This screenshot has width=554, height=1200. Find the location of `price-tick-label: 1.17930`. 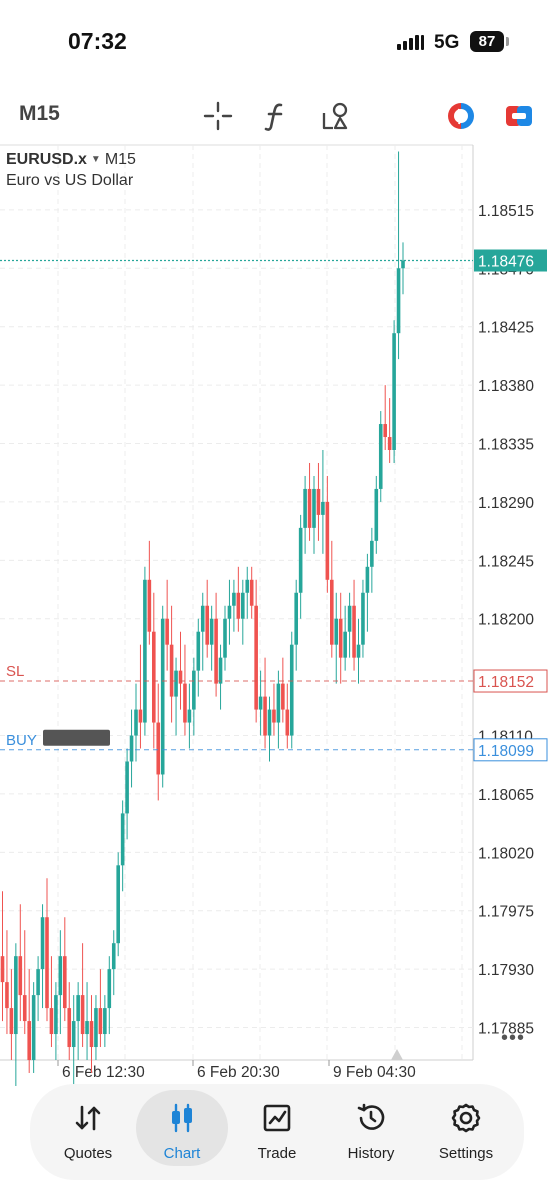

price-tick-label: 1.17930 is located at coordinates (506, 970).